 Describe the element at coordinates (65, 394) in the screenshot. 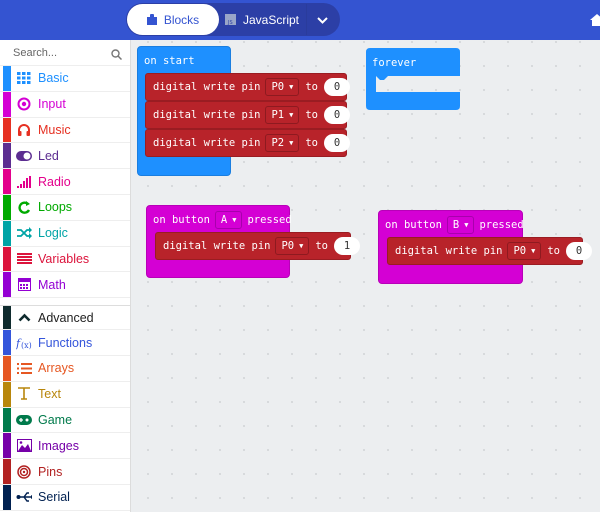

I see `toolbox-category-text: Text` at that location.